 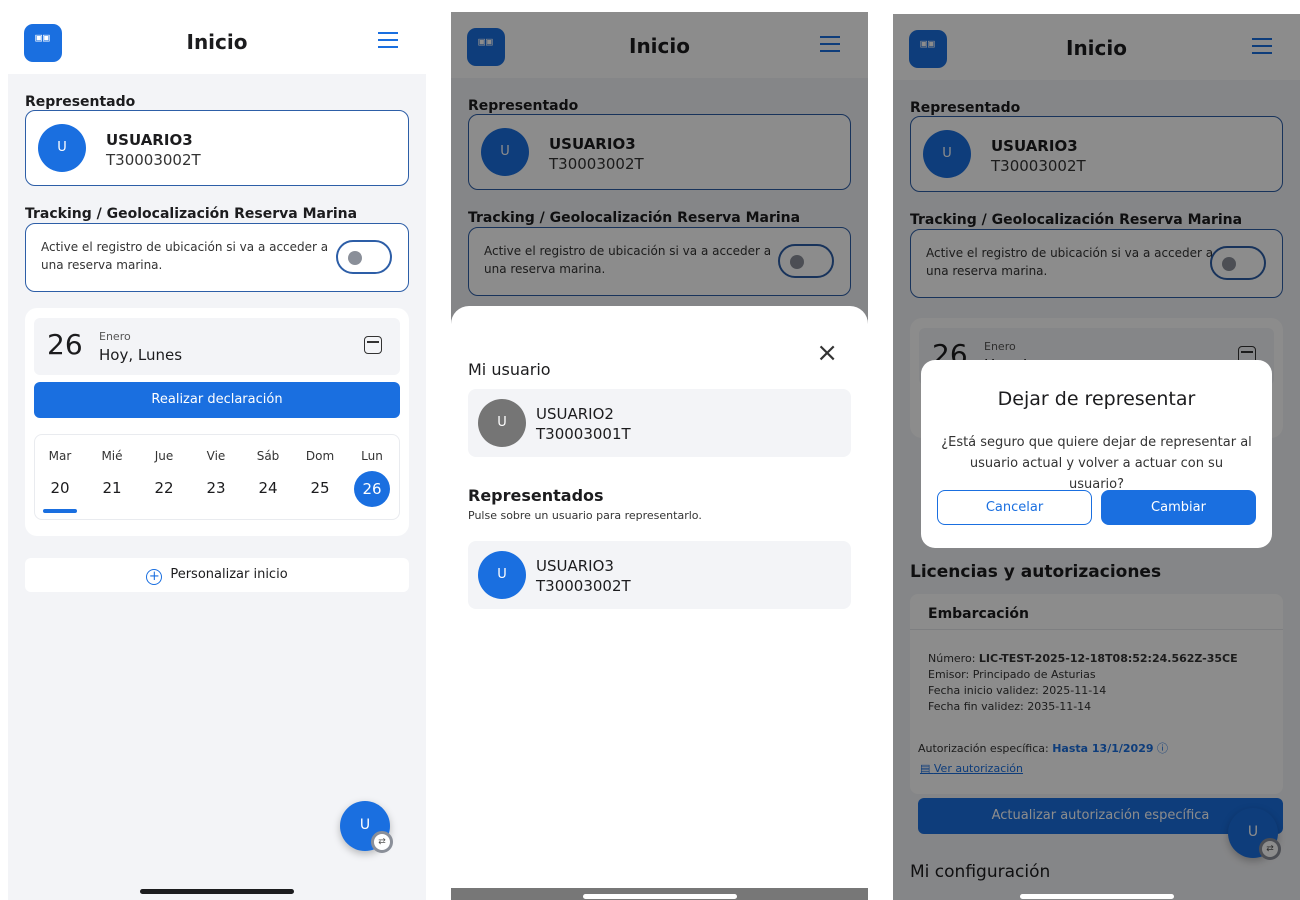 I want to click on customize-home-button: + Personalizar inicio, so click(x=217, y=575).